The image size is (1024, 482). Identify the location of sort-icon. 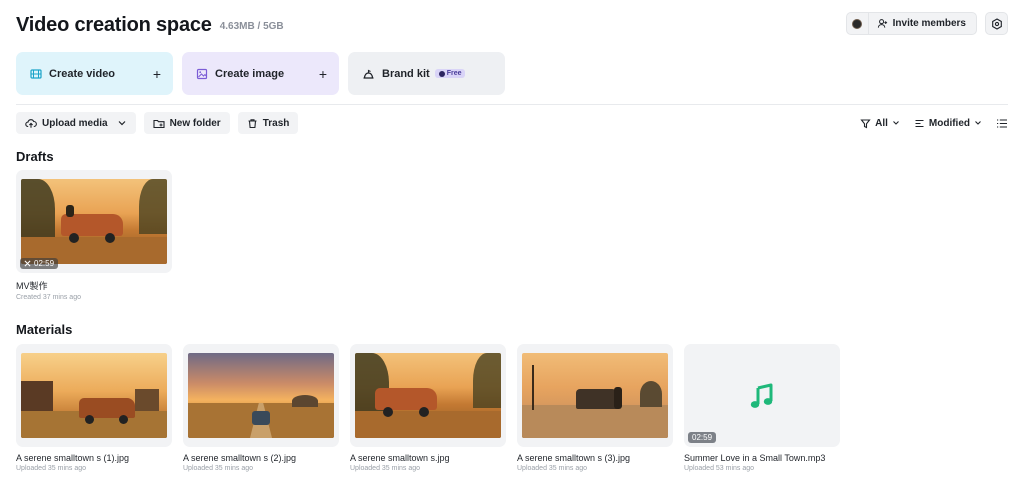
(919, 123).